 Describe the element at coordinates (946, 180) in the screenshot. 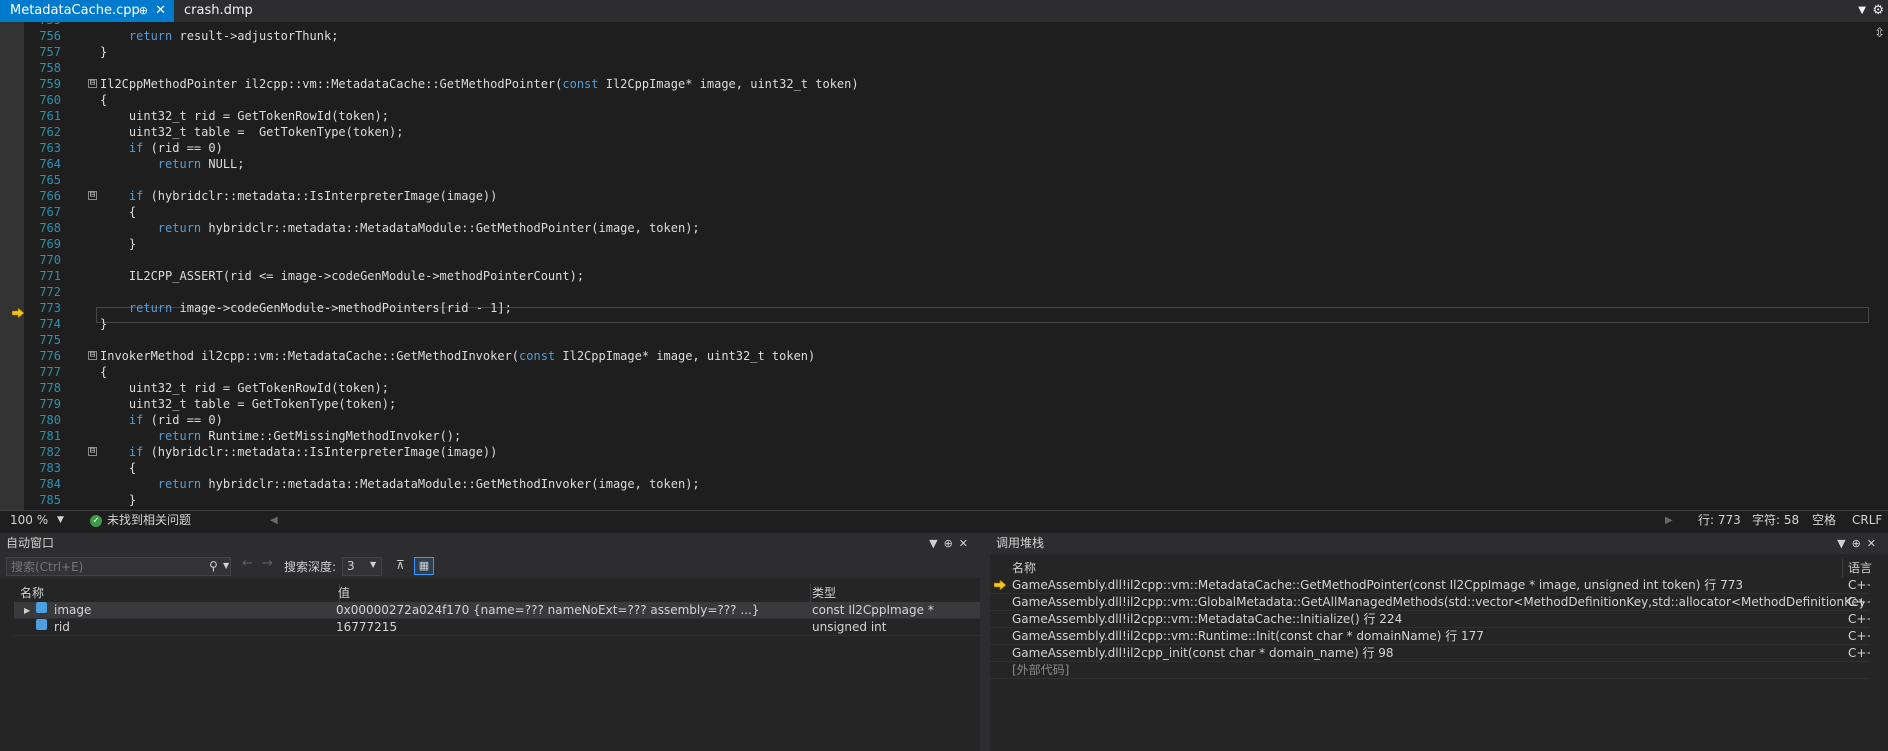

I see `code-line: 765` at that location.